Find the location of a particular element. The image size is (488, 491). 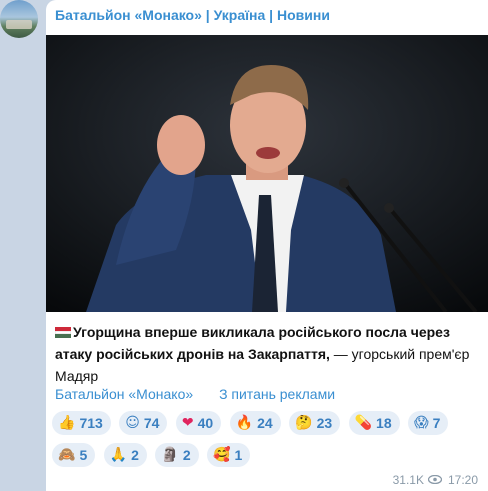

channel-avatar is located at coordinates (19, 19).